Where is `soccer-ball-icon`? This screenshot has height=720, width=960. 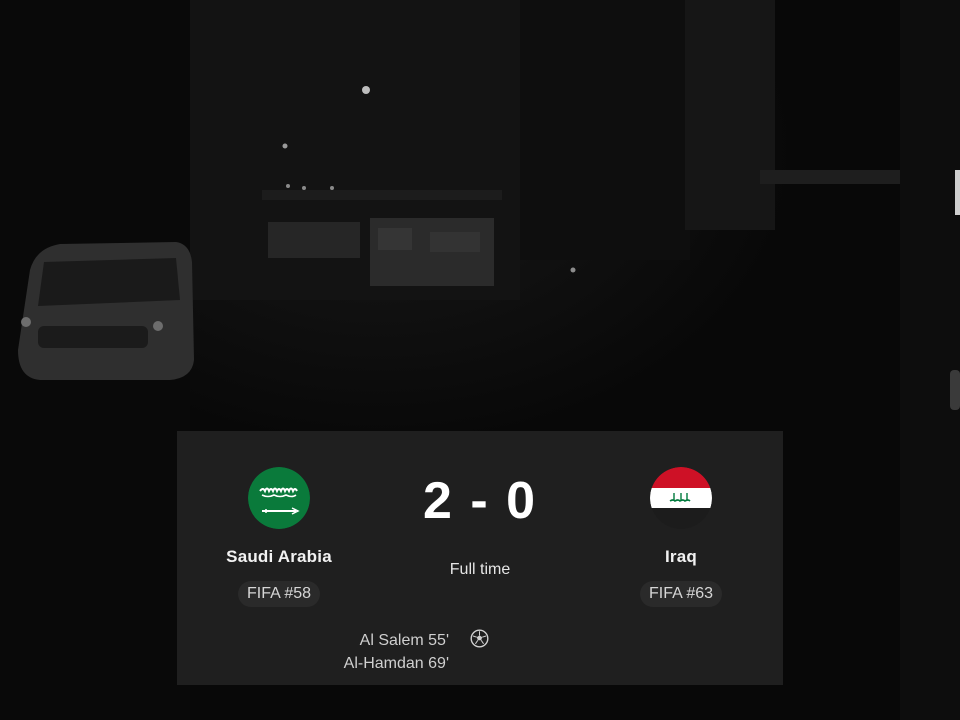
soccer-ball-icon is located at coordinates (479, 638).